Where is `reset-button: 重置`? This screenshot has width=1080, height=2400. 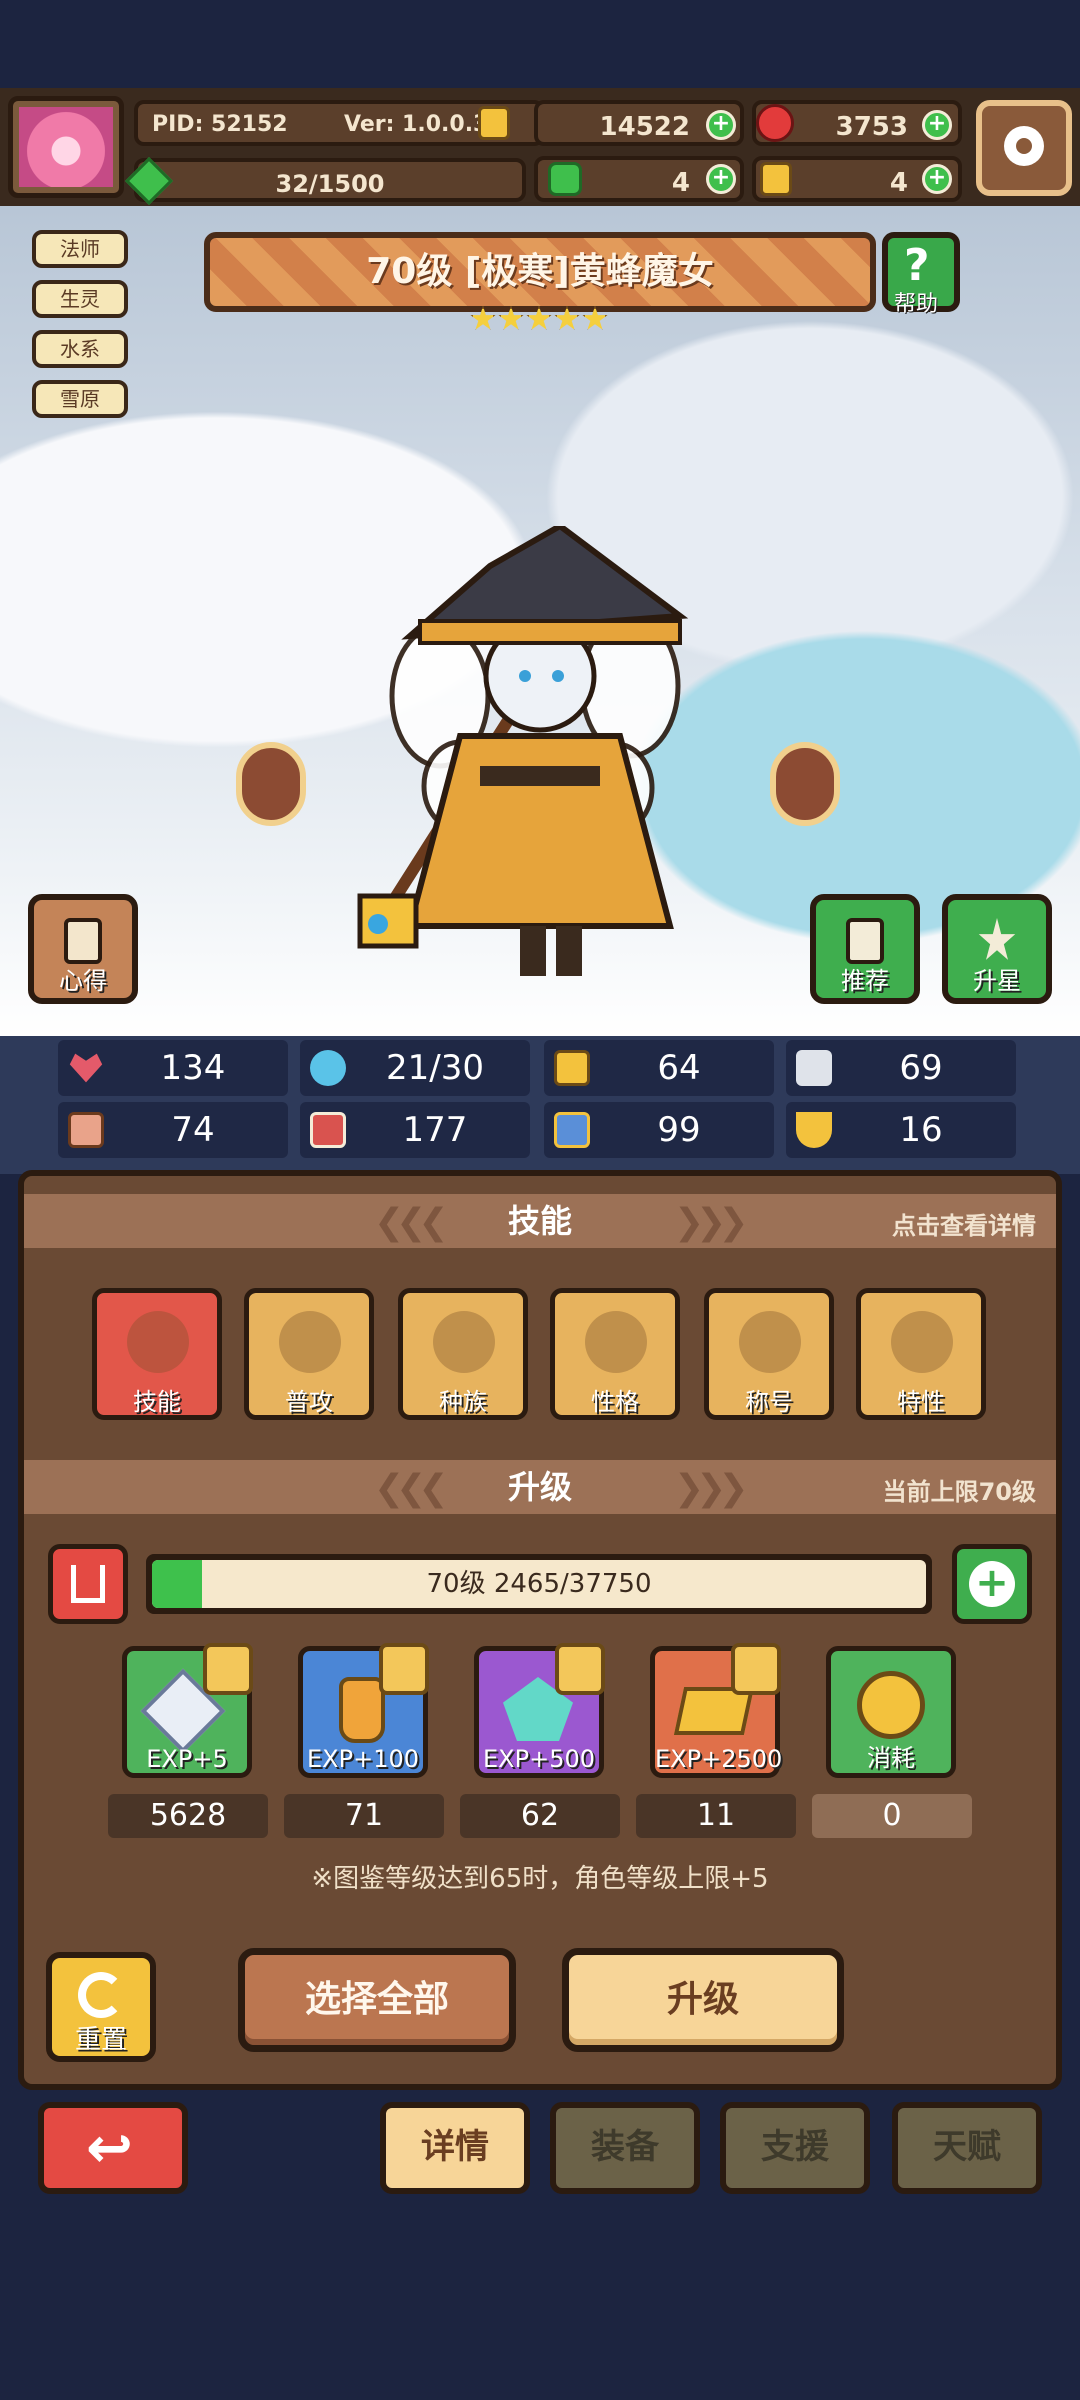 reset-button: 重置 is located at coordinates (101, 2007).